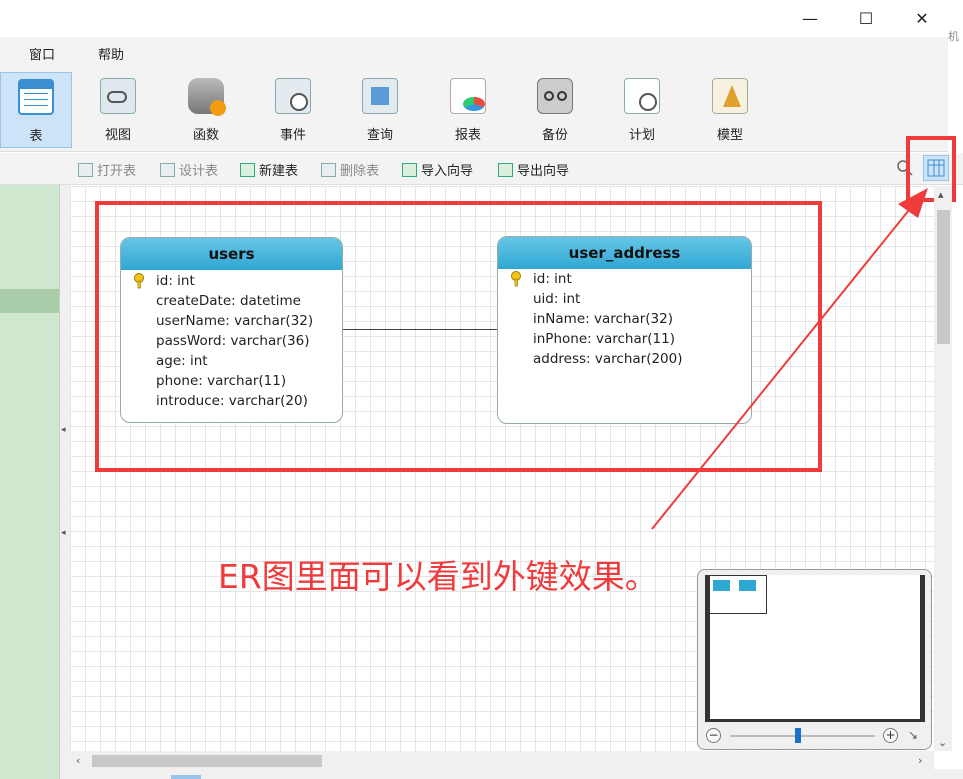 This screenshot has height=779, width=963. I want to click on scroll-down-icon: ⌄, so click(942, 742).